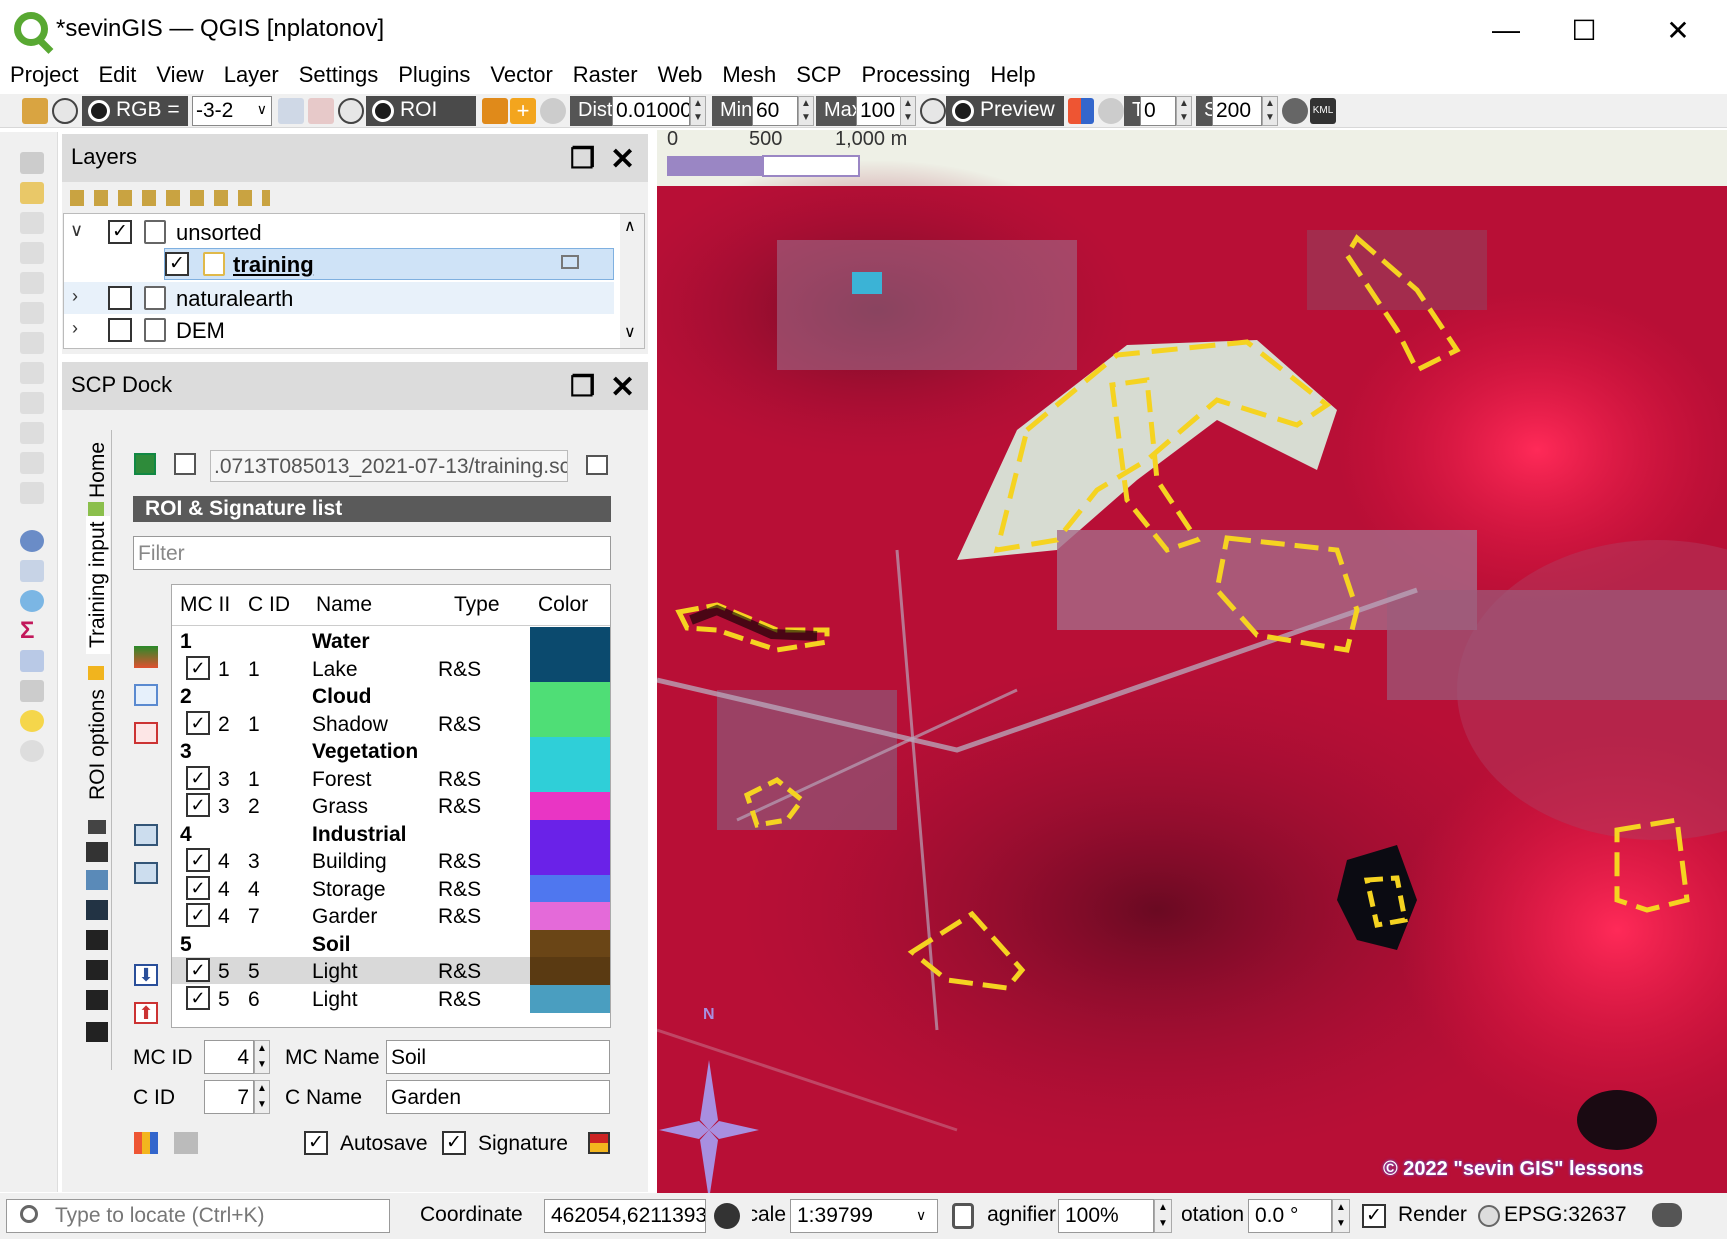  I want to click on class-row: ✓ 4 4 Storage R&S, so click(391, 889).